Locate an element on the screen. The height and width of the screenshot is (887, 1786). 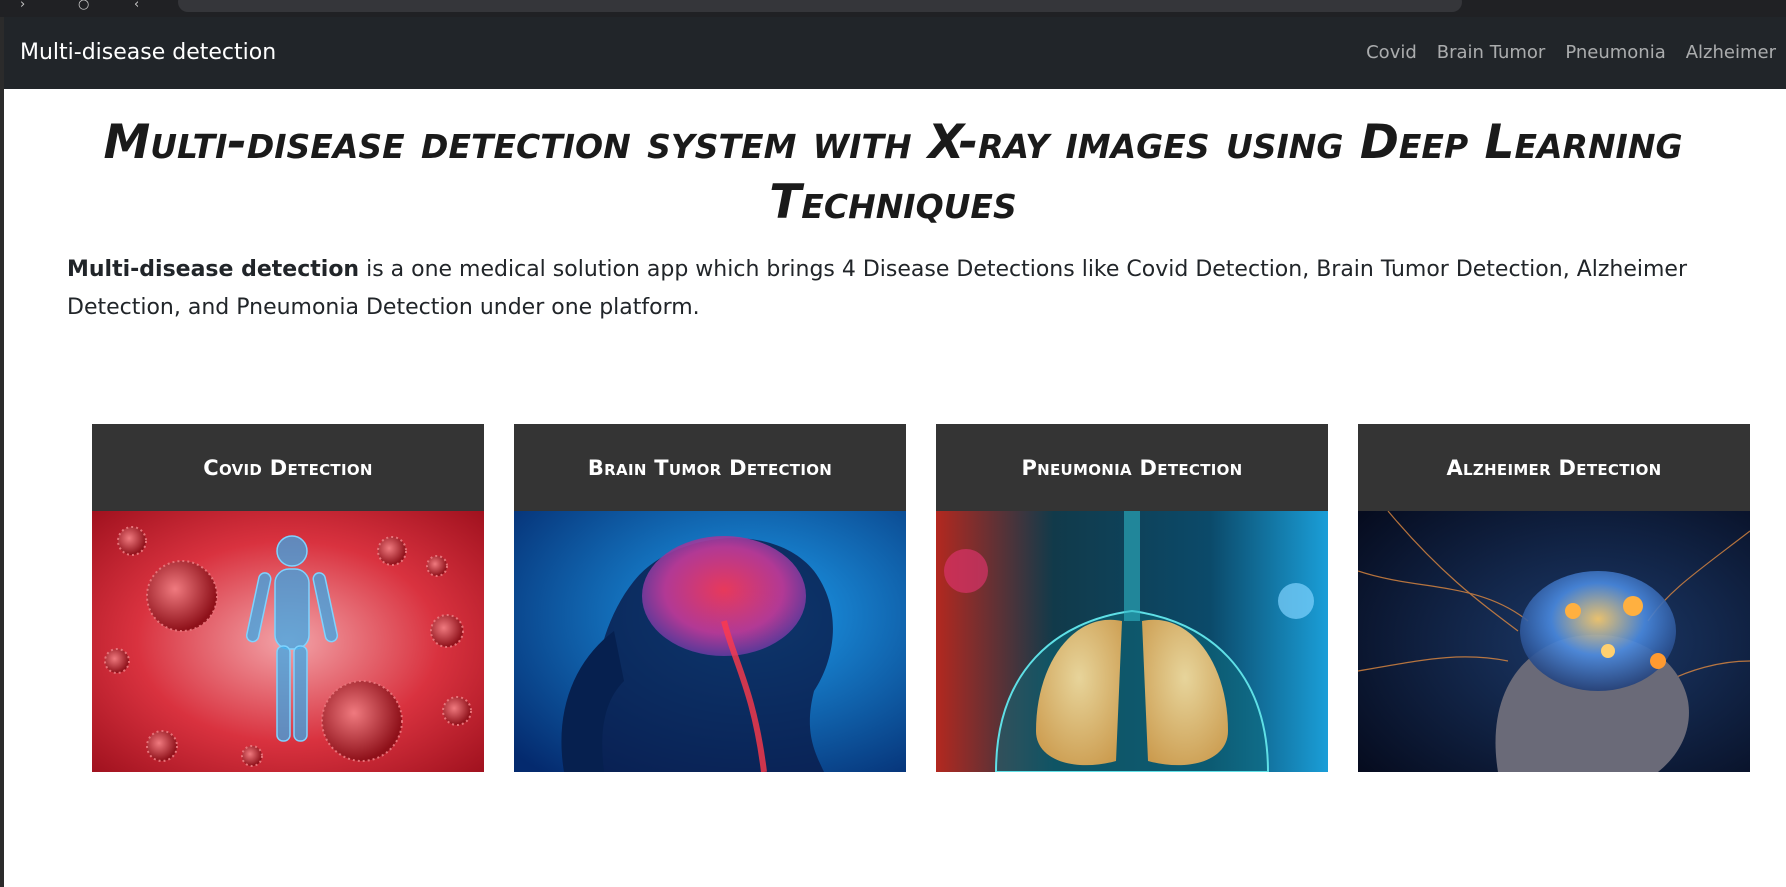
card-header: Brain Tumor Detection is located at coordinates (710, 467).